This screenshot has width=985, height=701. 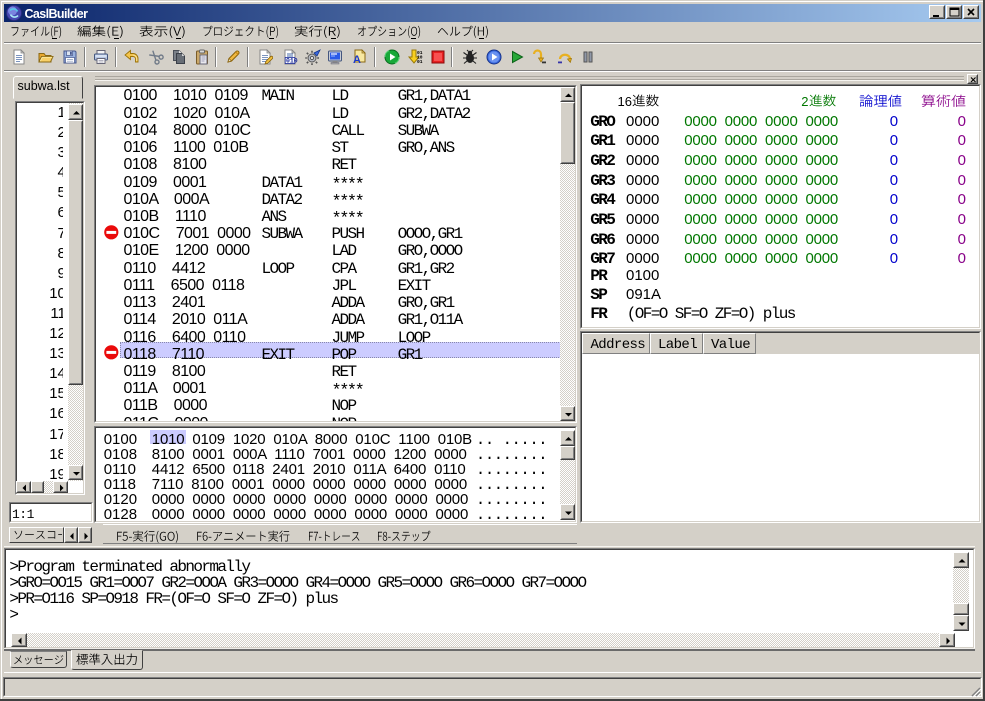 What do you see at coordinates (357, 59) in the screenshot?
I see `svg-text: A` at bounding box center [357, 59].